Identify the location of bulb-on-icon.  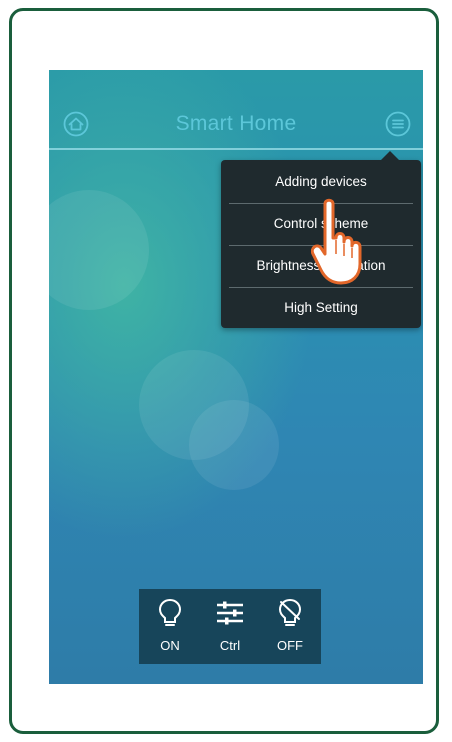
(170, 612).